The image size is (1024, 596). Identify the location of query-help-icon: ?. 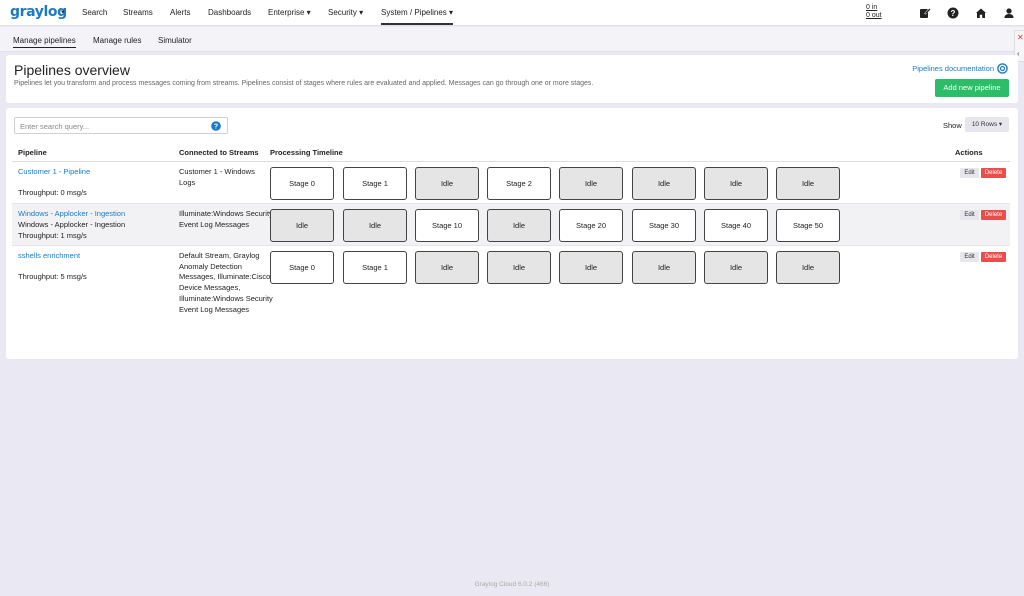
(216, 126).